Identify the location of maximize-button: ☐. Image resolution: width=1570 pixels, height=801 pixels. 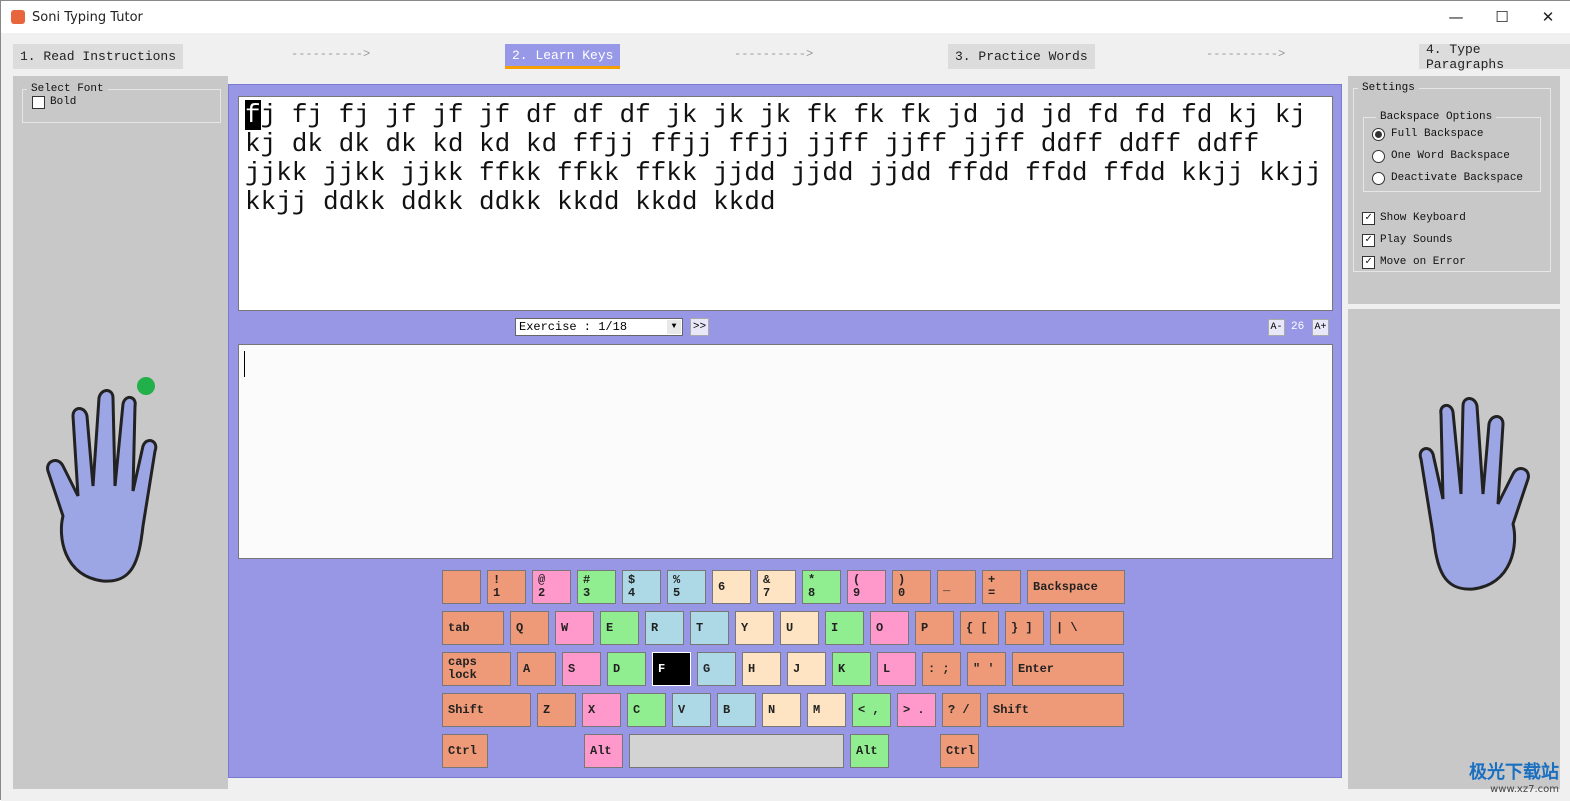
(1502, 17).